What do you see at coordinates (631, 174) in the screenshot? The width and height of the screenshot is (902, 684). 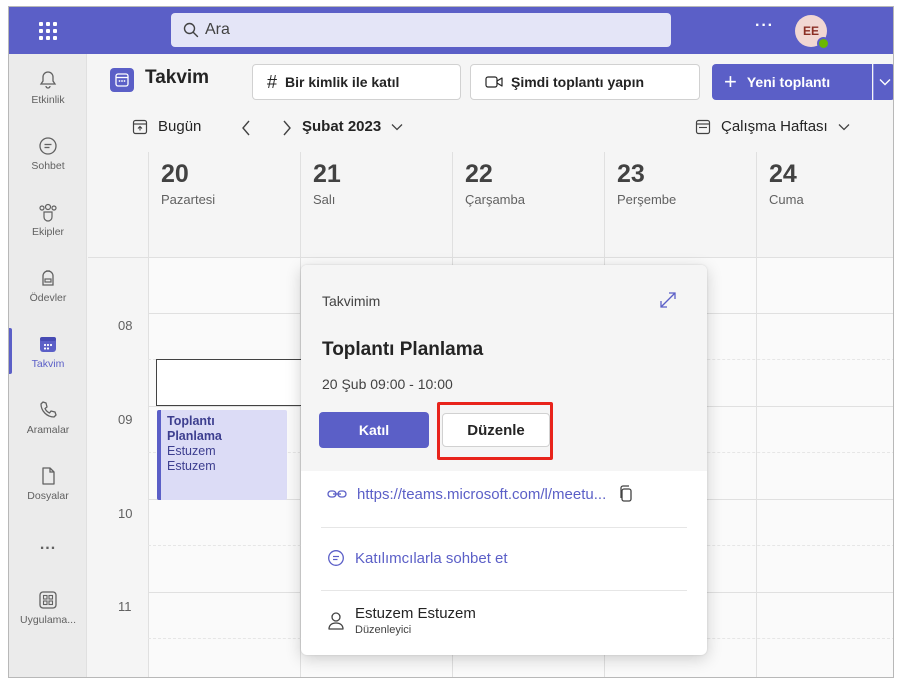 I see `day-number: 23` at bounding box center [631, 174].